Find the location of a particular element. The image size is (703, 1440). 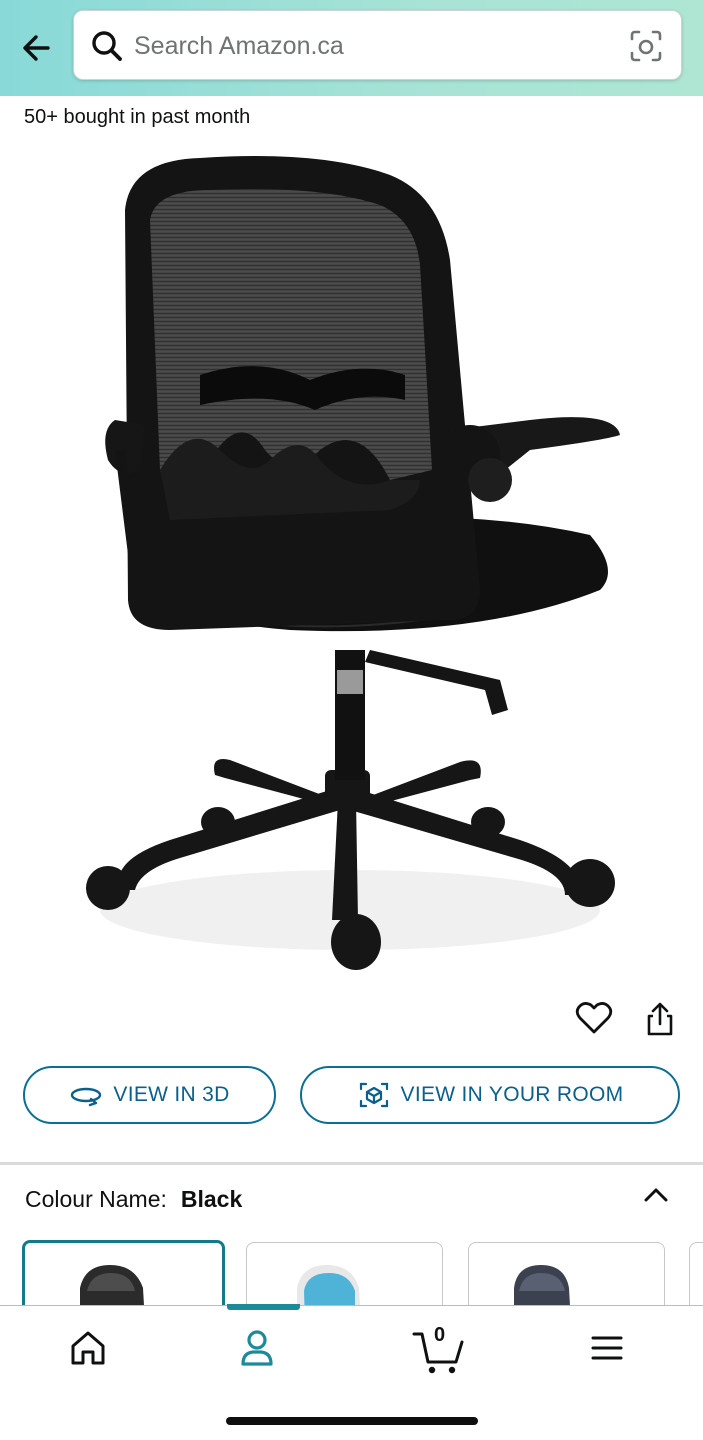

colour-name-row: Colour Name: Black is located at coordinates (133, 1199).